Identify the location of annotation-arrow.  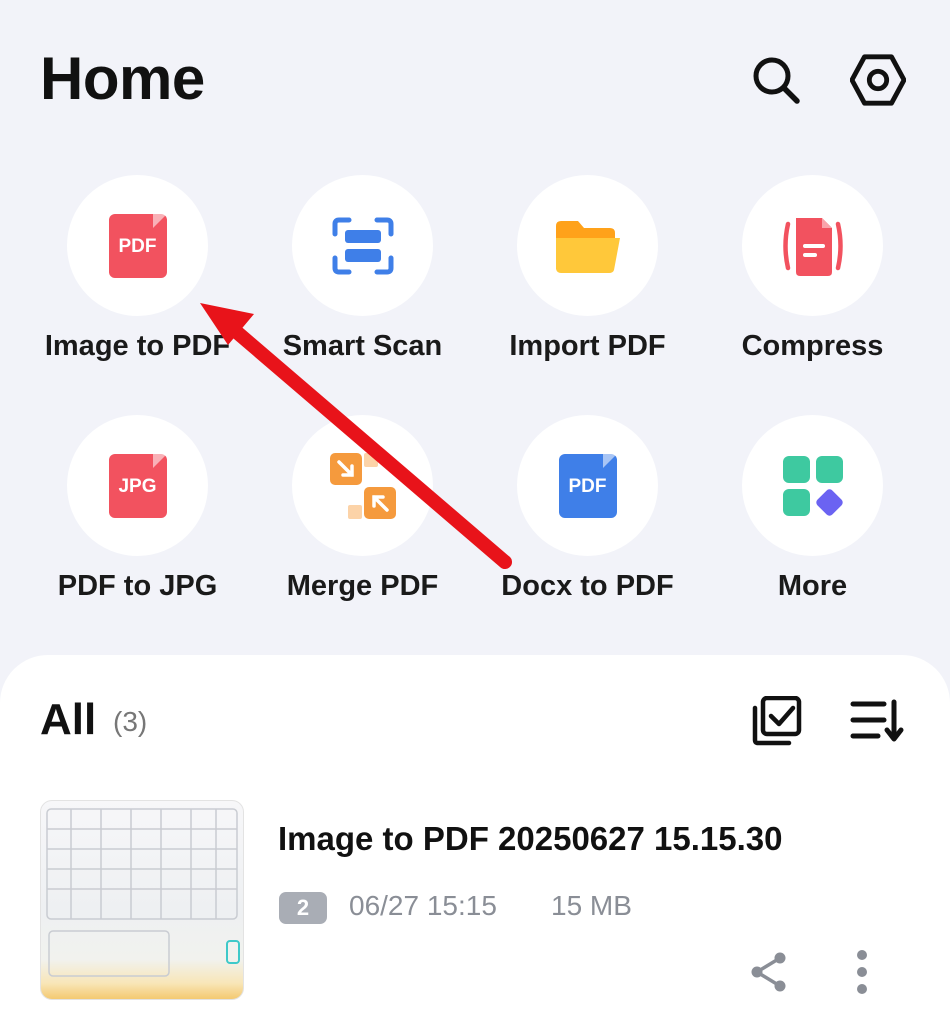
(356, 436).